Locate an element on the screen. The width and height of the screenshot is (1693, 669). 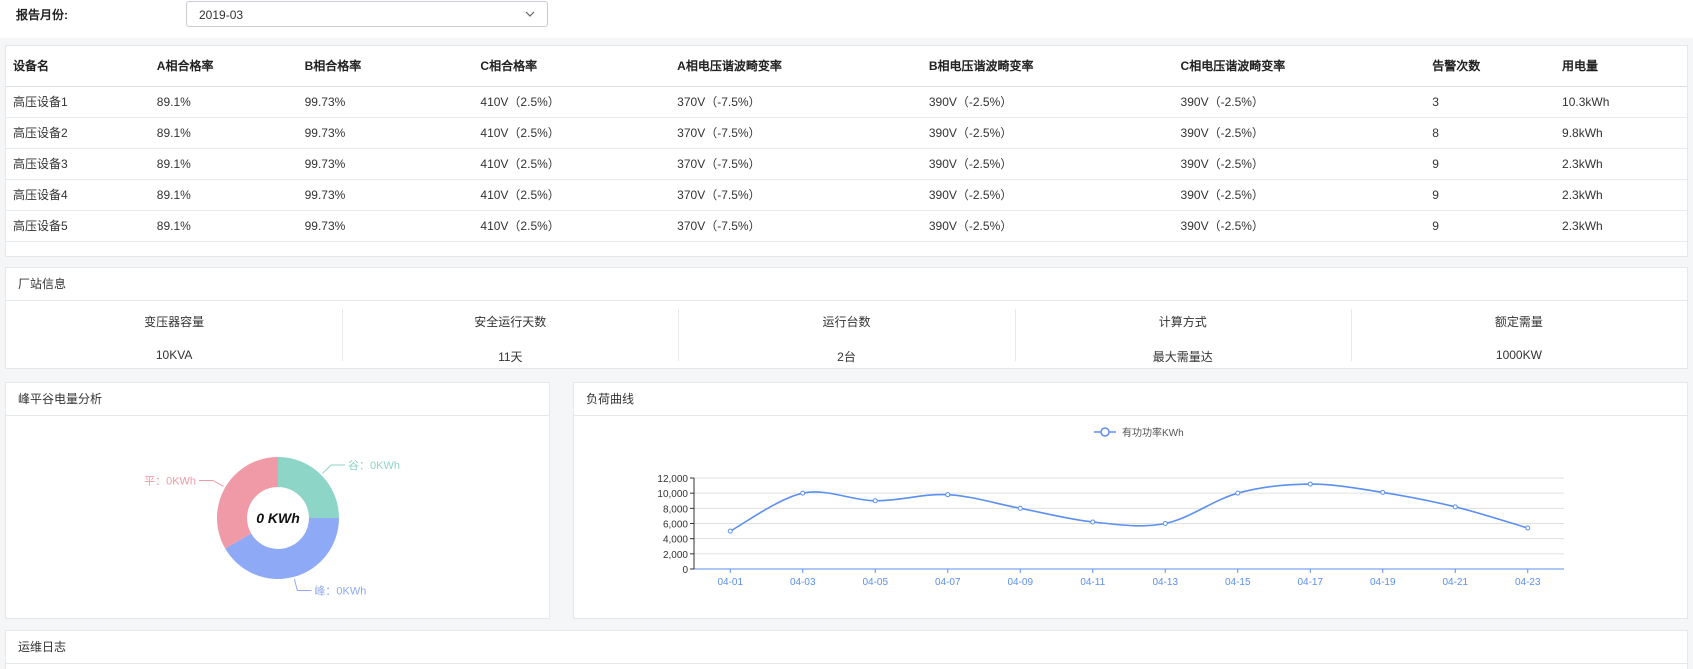
y-tick-label: 6,000 is located at coordinates (675, 525).